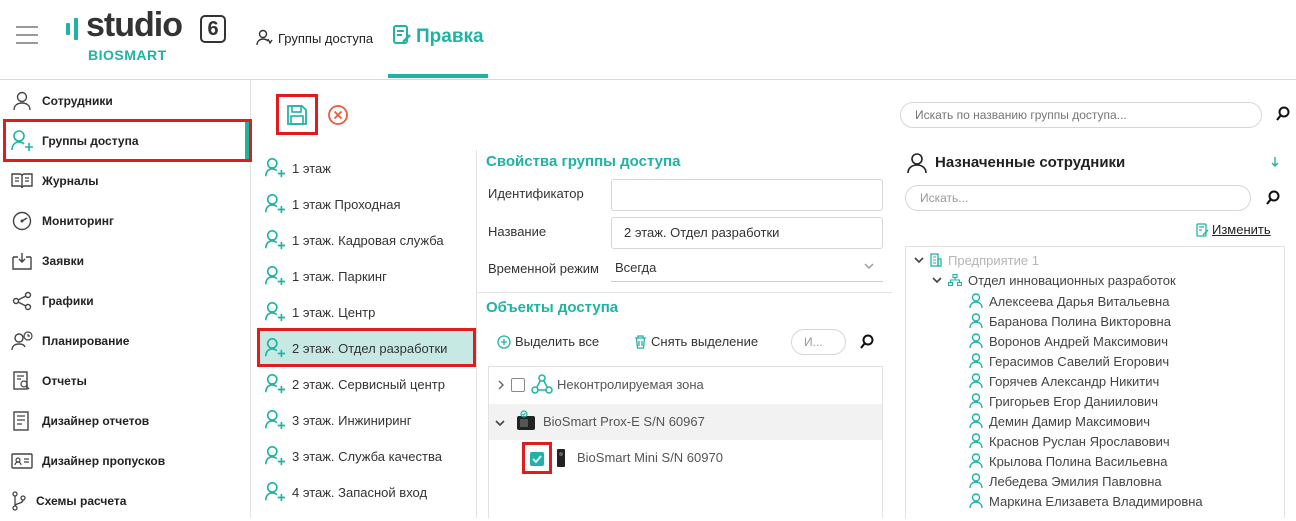  What do you see at coordinates (367, 420) in the screenshot?
I see `group-item: 3 этаж. Инжиниринг` at bounding box center [367, 420].